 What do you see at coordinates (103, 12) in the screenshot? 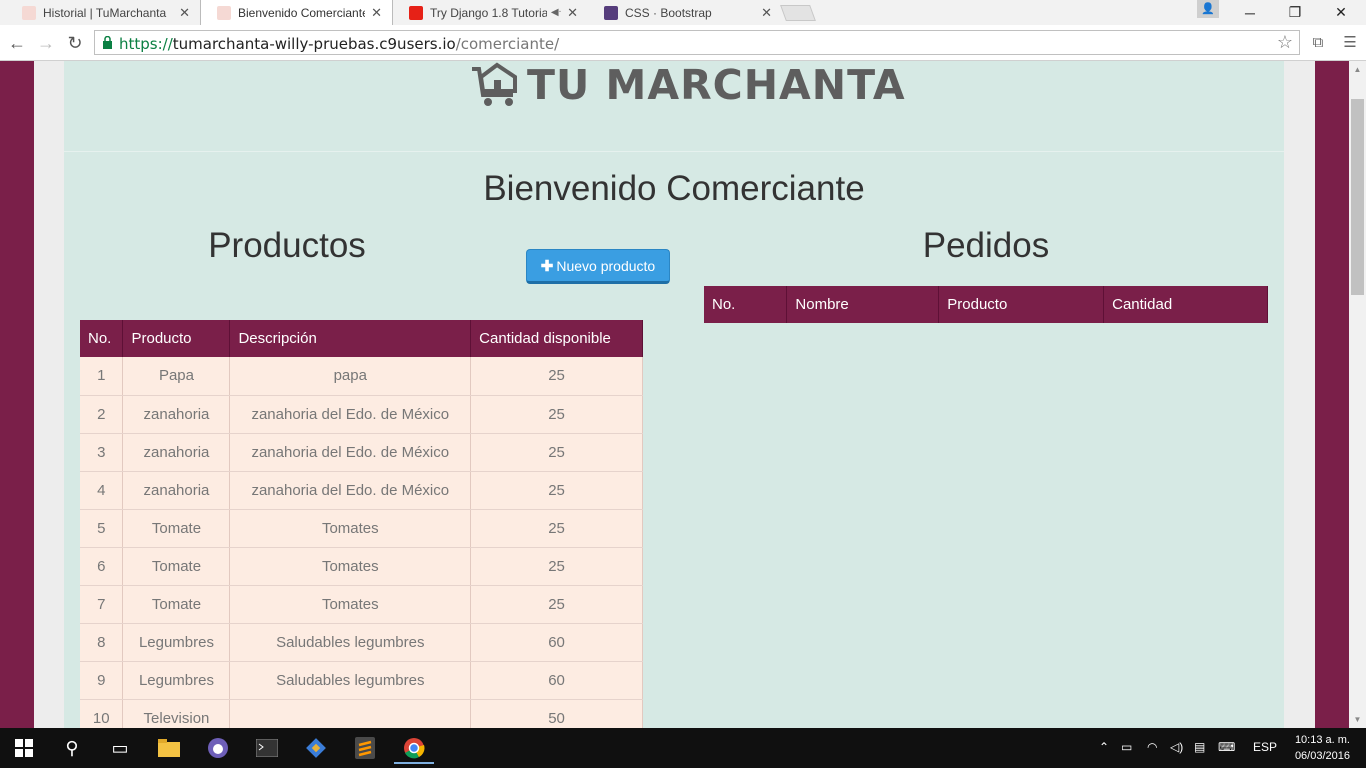
I see `tab-historial: Historial | TuMarchanta ✕` at bounding box center [103, 12].